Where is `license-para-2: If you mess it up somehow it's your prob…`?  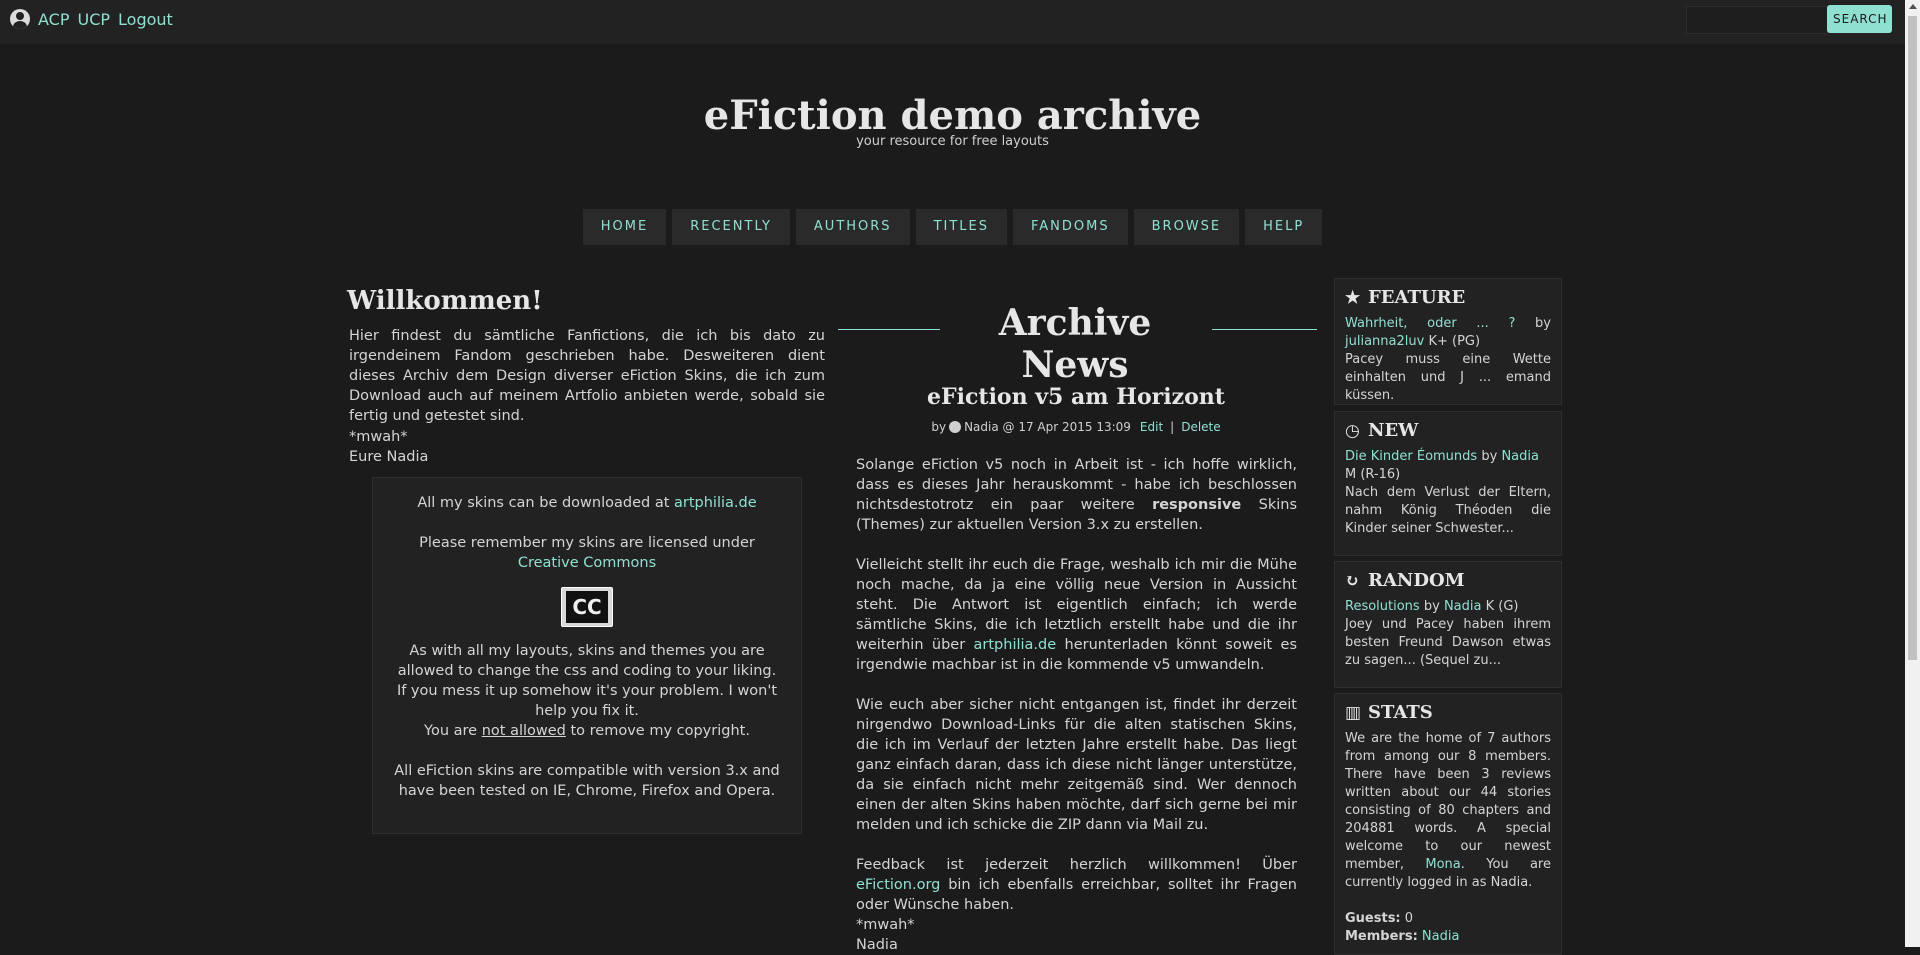 license-para-2: If you mess it up somehow it's your prob… is located at coordinates (587, 701).